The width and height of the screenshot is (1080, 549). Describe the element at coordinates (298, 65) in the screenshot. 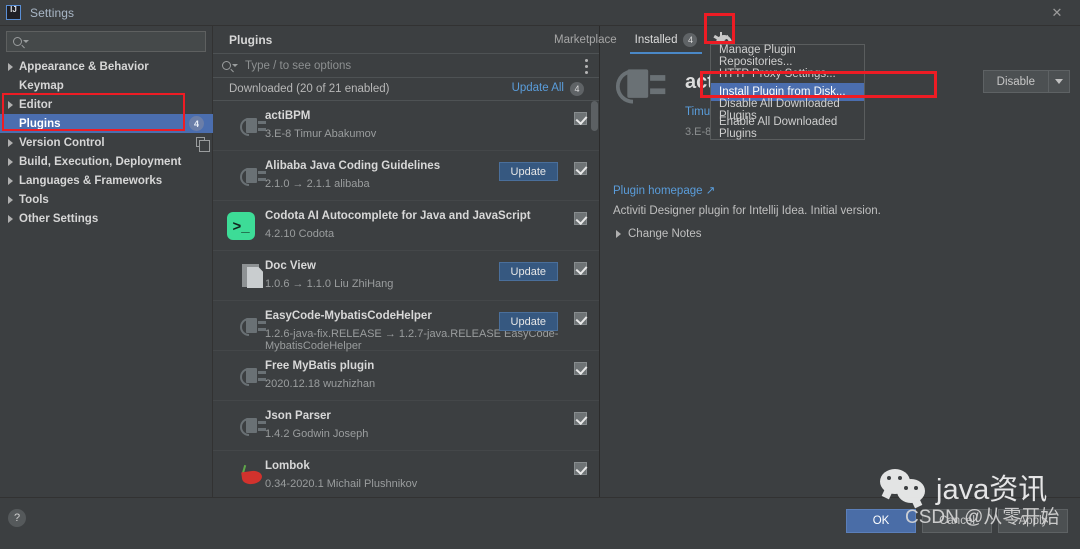

I see `plugin-search-placeholder: Type / to see options` at that location.